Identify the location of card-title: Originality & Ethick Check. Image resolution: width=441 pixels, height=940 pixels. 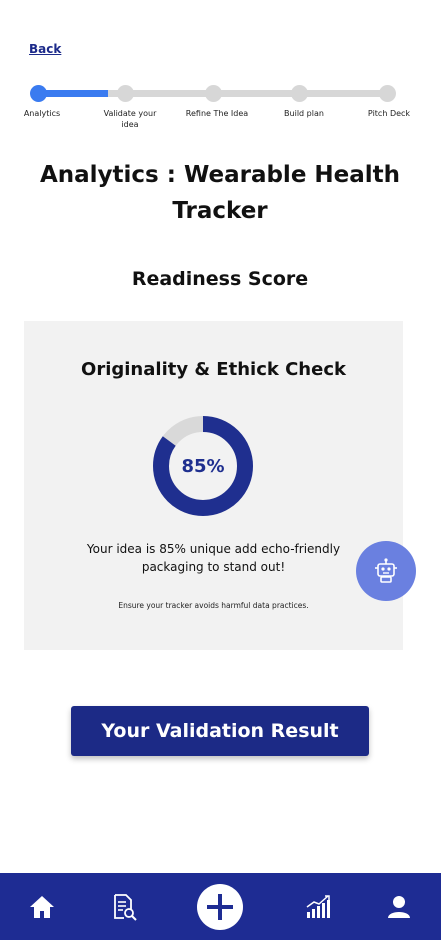
(213, 369).